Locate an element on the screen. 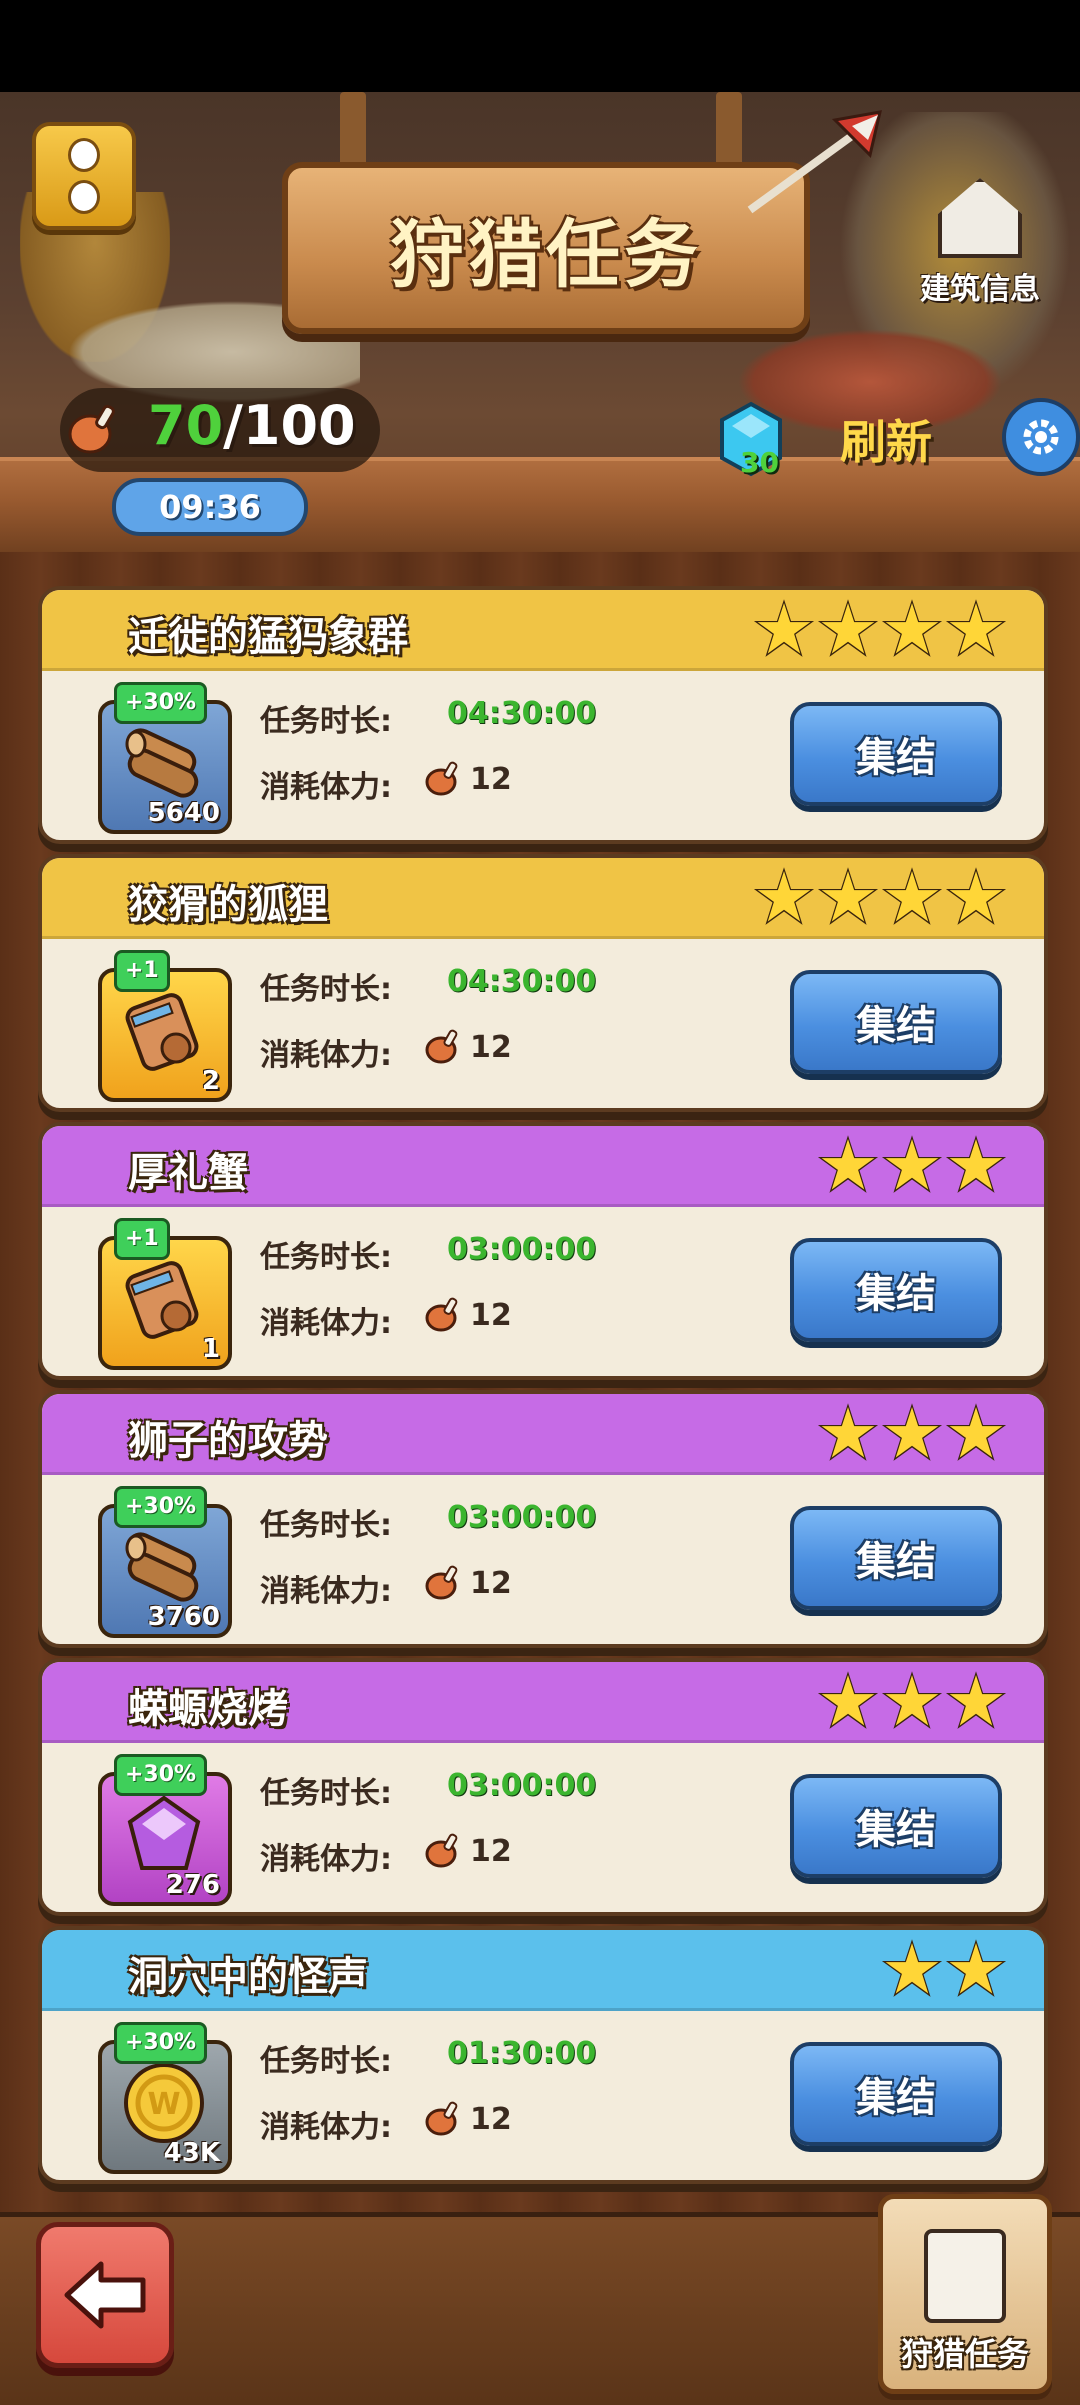 Image resolution: width=1080 pixels, height=2405 pixels. building-info-button: 建筑信息 is located at coordinates (980, 243).